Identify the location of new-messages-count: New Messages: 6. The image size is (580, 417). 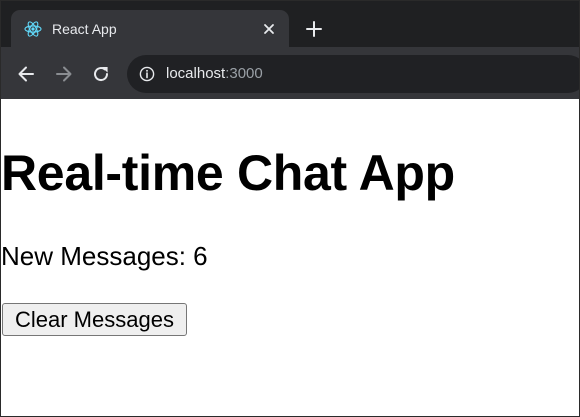
(104, 256).